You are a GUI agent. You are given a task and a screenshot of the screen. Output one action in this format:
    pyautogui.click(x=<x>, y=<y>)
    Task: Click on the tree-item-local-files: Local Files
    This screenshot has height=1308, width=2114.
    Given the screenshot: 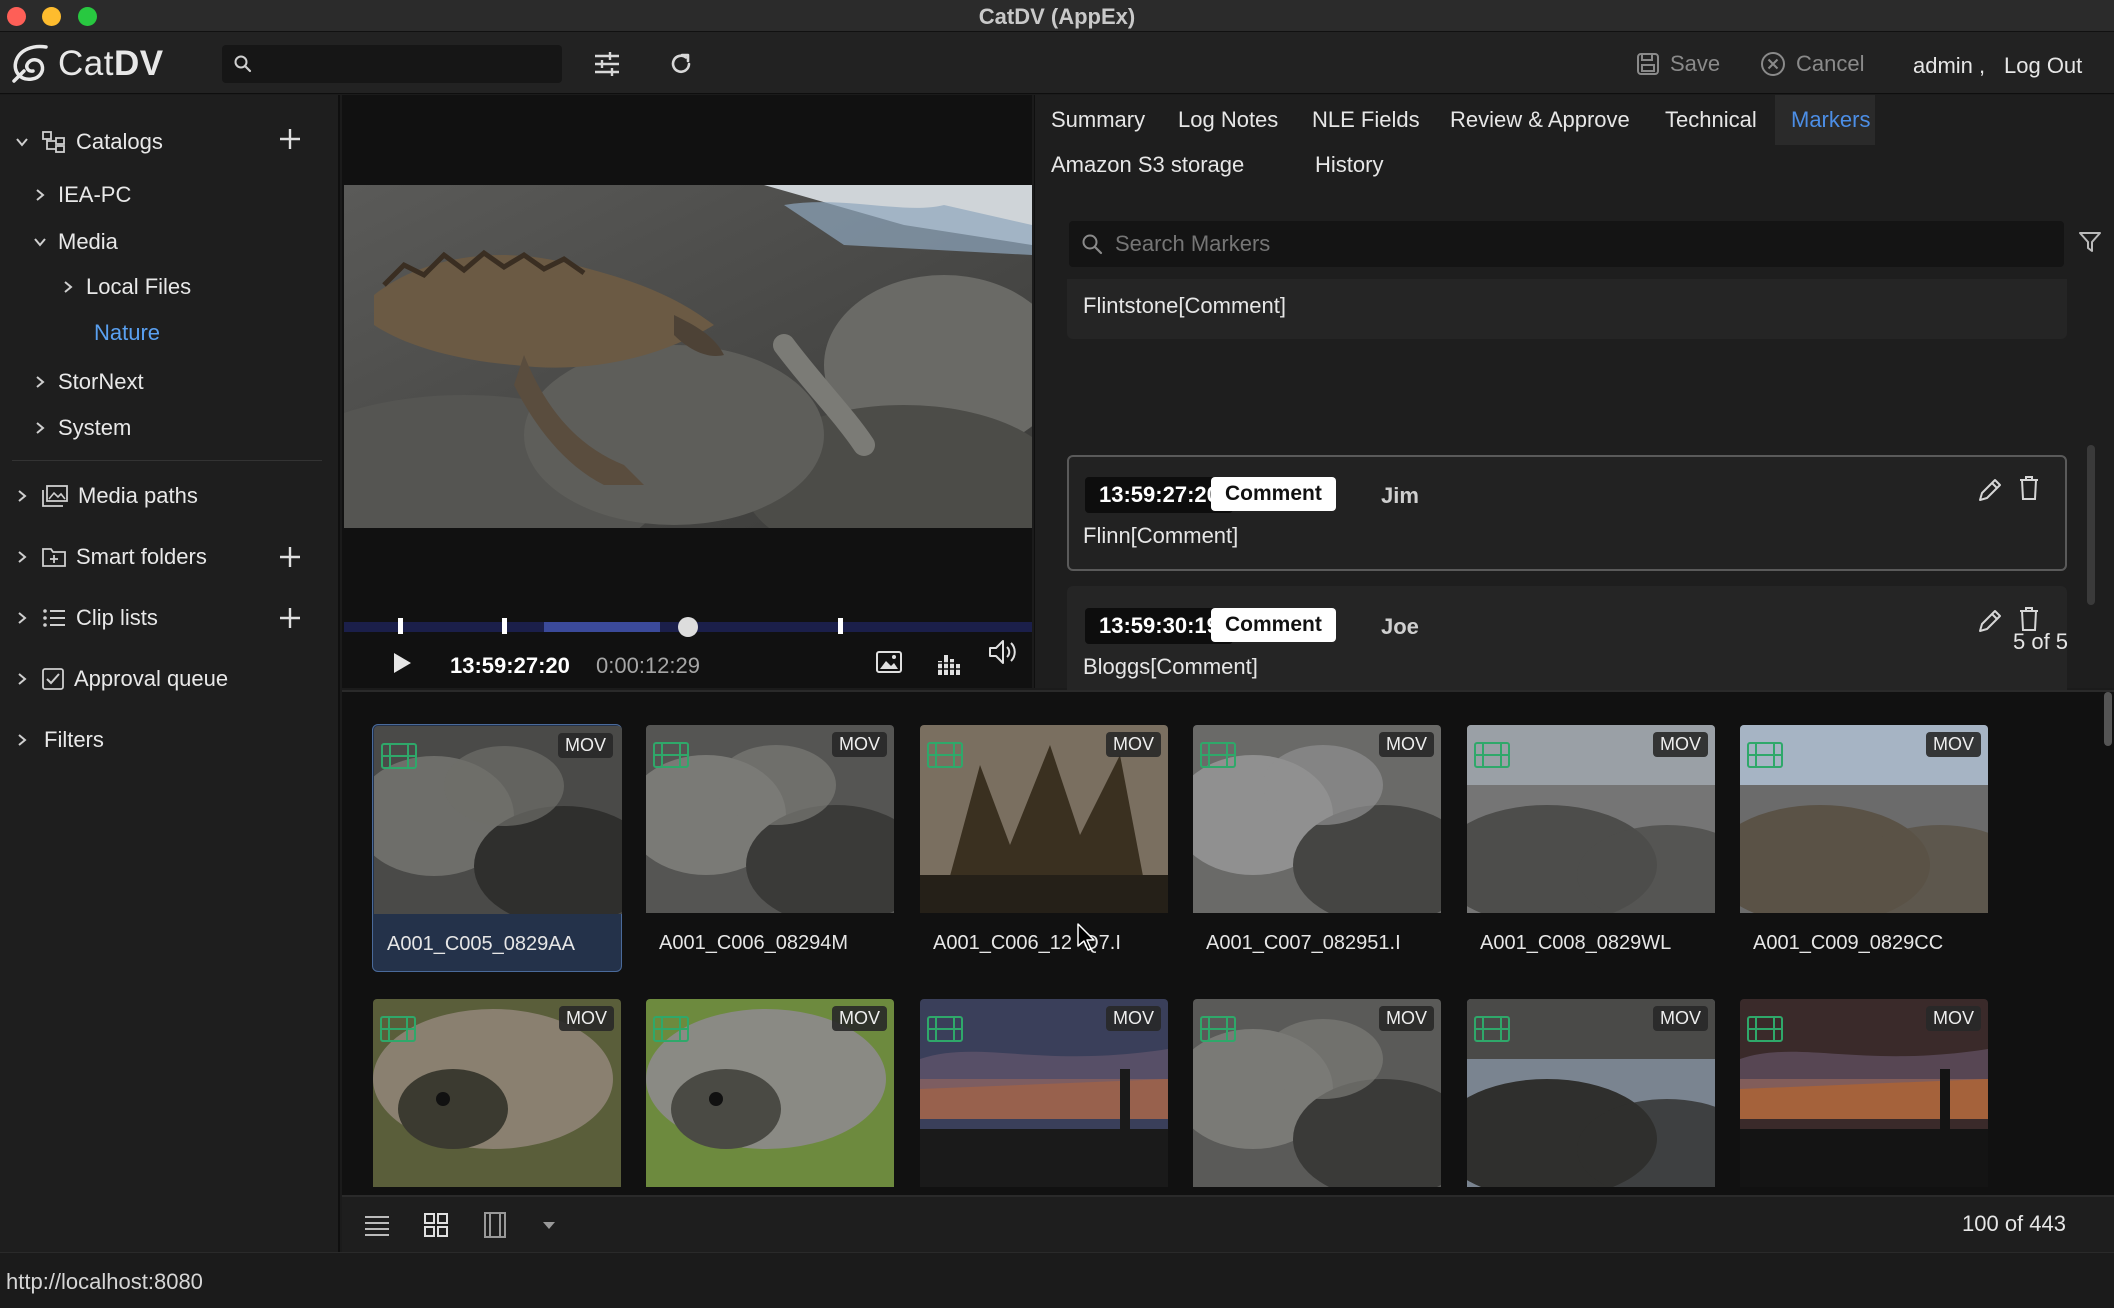 What is the action you would take?
    pyautogui.click(x=125, y=287)
    